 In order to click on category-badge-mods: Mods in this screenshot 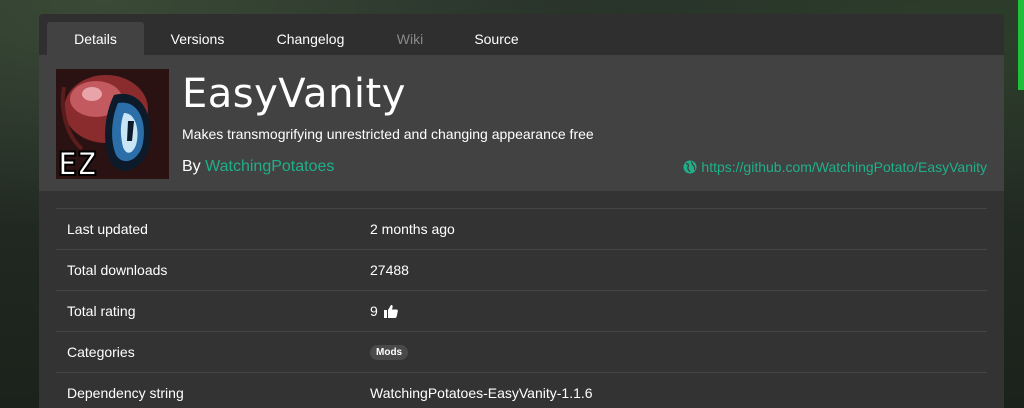, I will do `click(389, 352)`.